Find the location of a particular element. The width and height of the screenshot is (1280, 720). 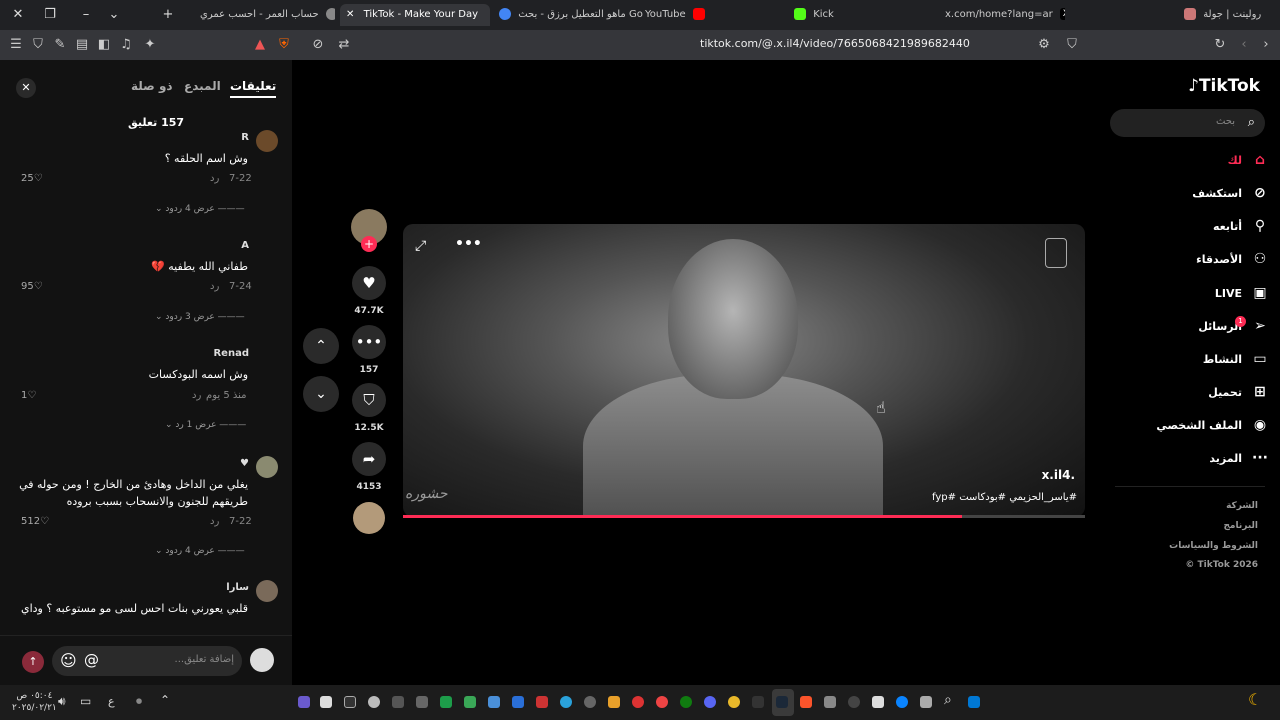

previous-video-button: ⌃ is located at coordinates (321, 346).